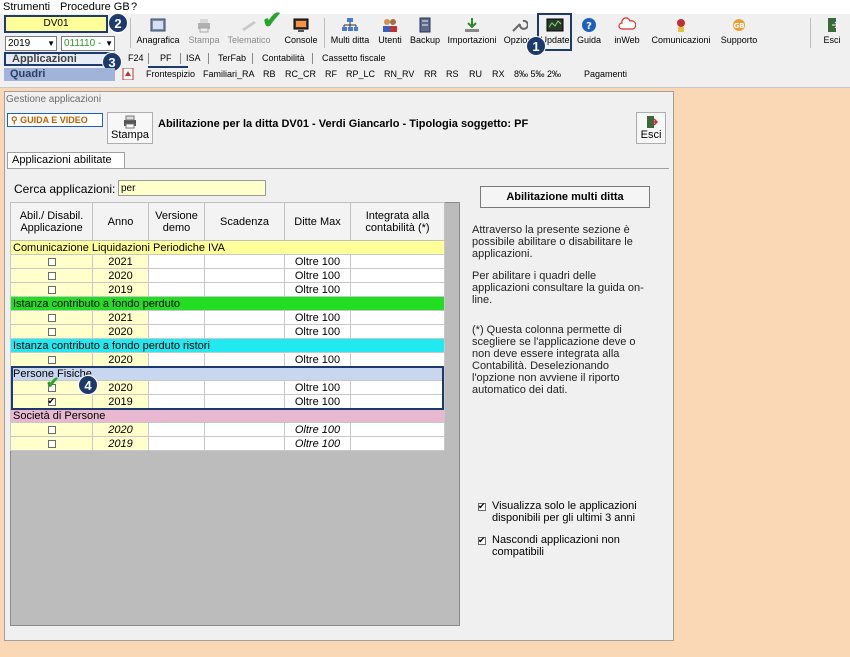 The width and height of the screenshot is (850, 657). I want to click on versione-demo-cell, so click(176, 429).